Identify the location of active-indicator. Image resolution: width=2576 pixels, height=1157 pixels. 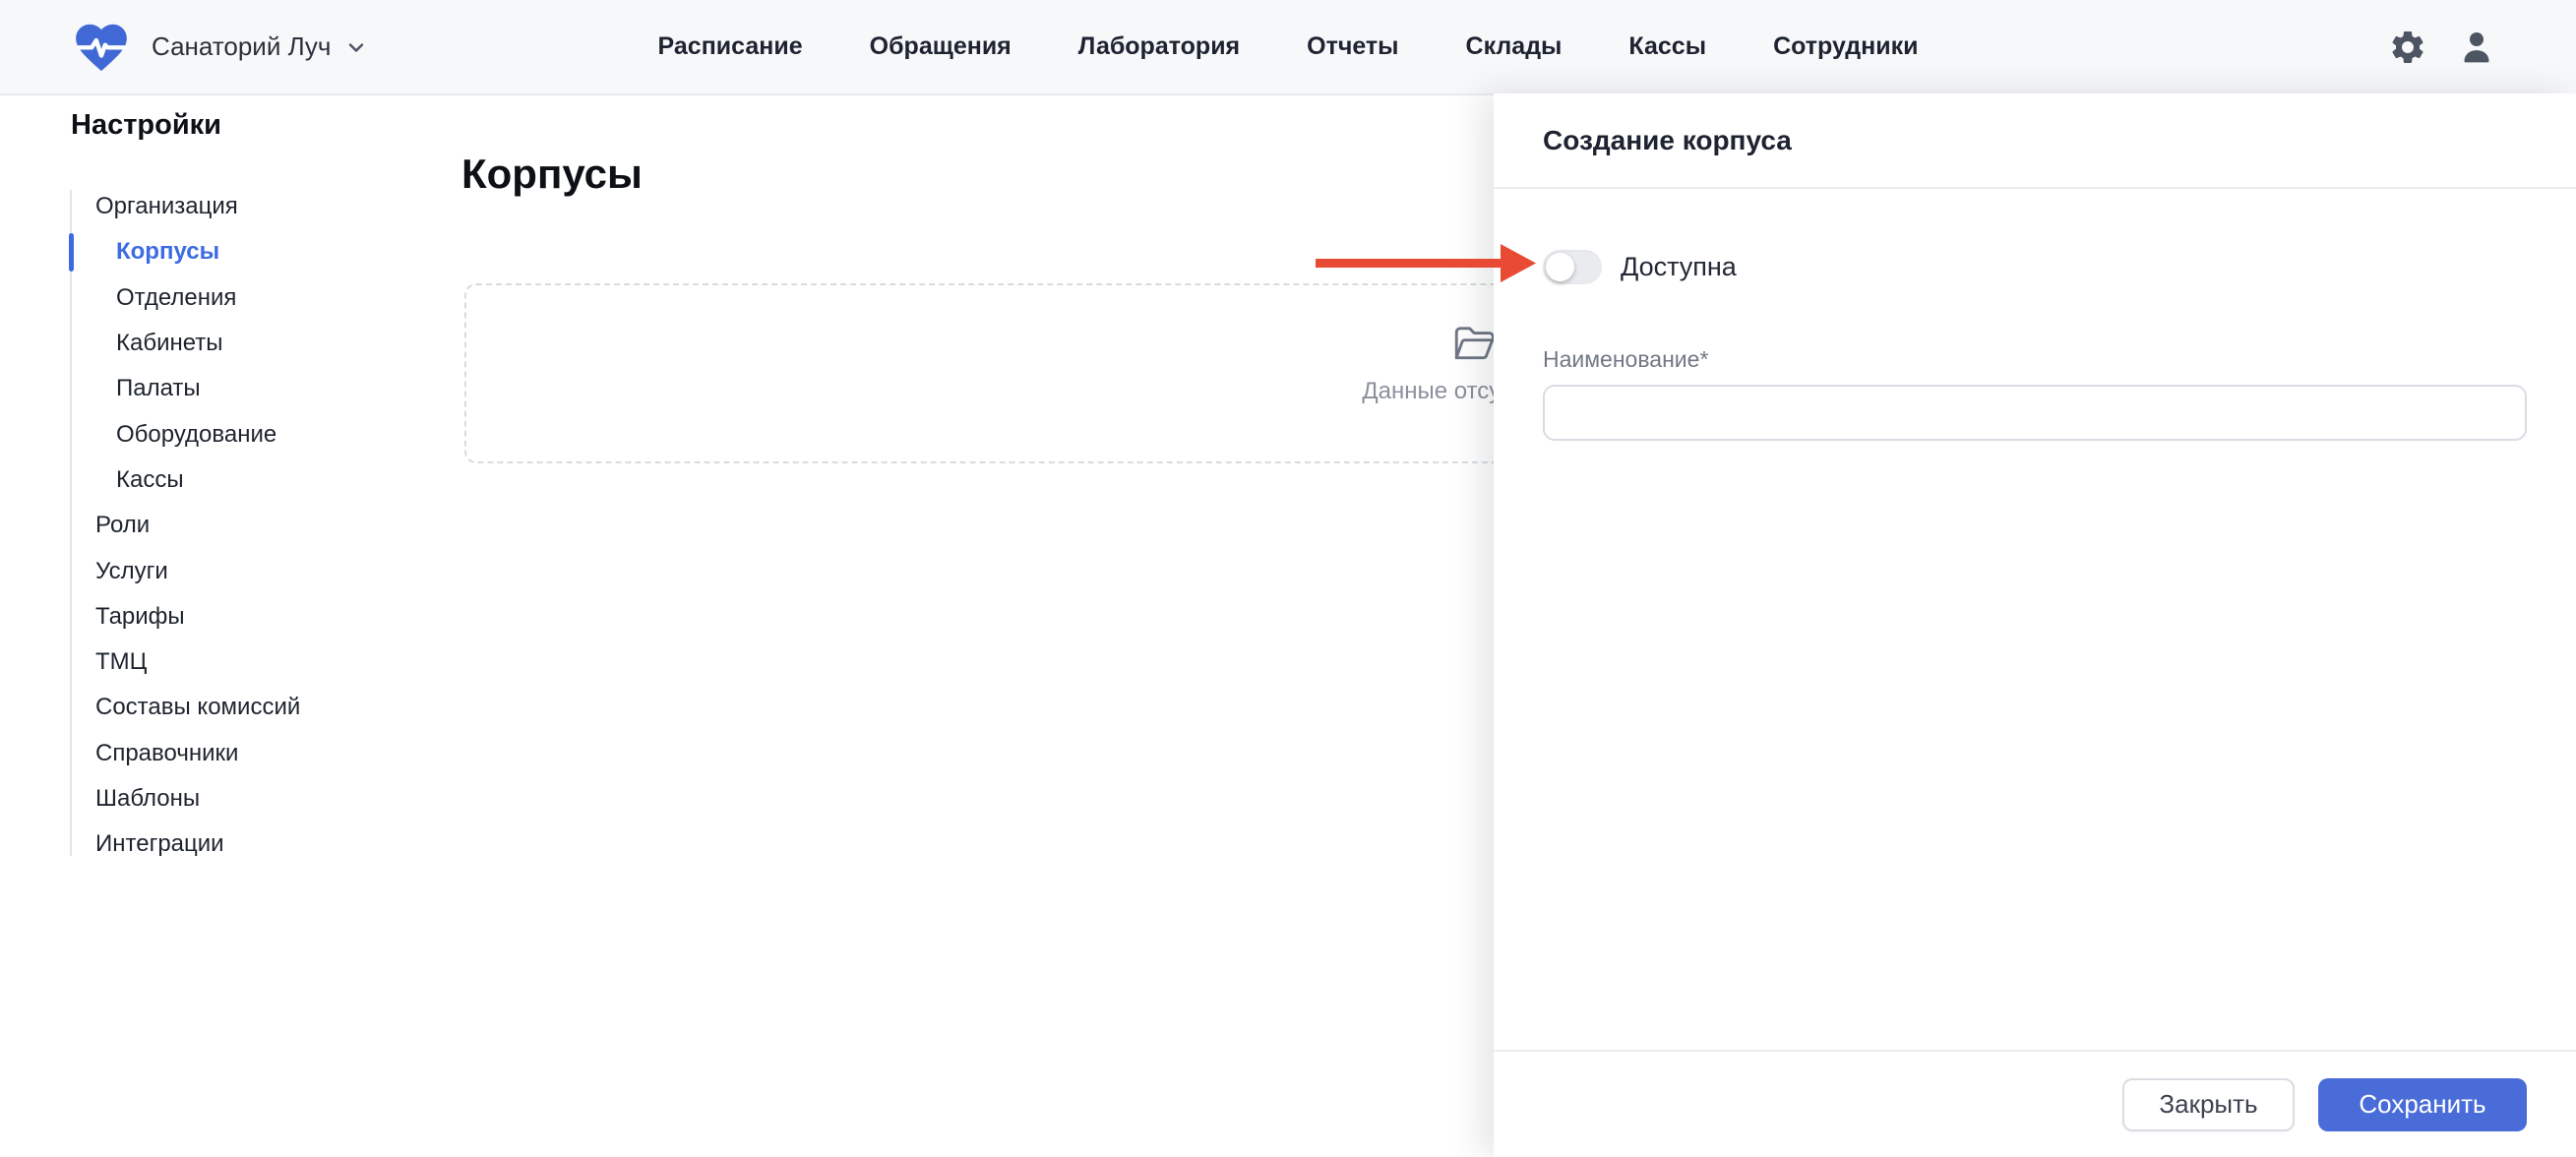
(71, 253).